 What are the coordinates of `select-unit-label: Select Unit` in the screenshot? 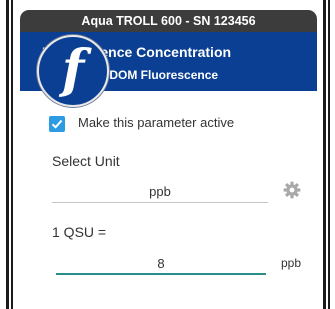 It's located at (86, 161).